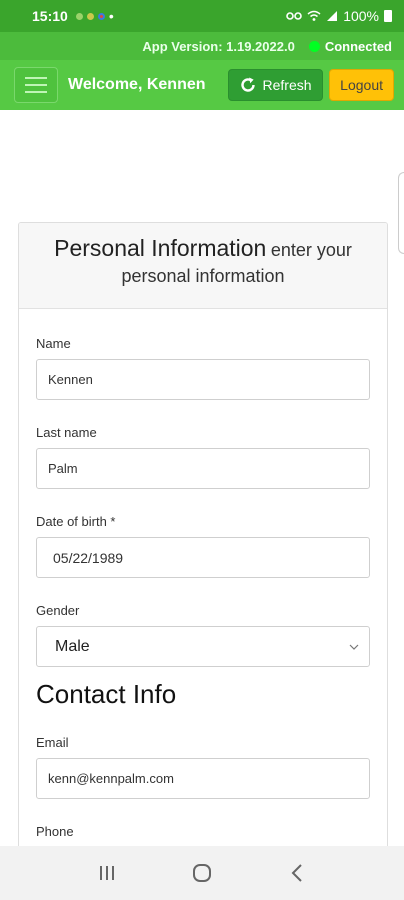 This screenshot has height=900, width=404. Describe the element at coordinates (55, 831) in the screenshot. I see `phone-label: Phone` at that location.